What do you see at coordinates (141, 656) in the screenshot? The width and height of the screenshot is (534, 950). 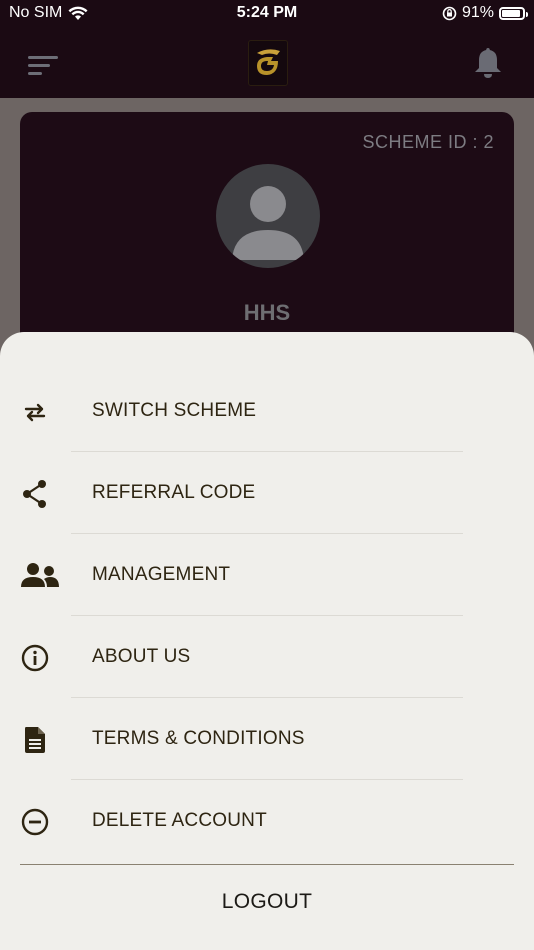 I see `menu-item-label: ABOUT US` at bounding box center [141, 656].